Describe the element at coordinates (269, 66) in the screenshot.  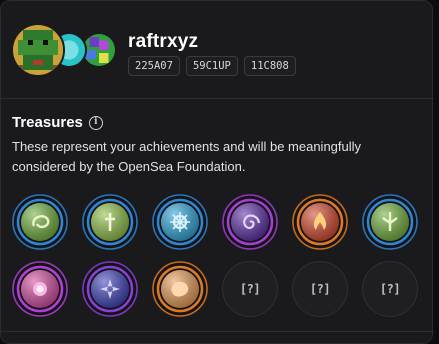
I see `profile-tag: 11C808` at that location.